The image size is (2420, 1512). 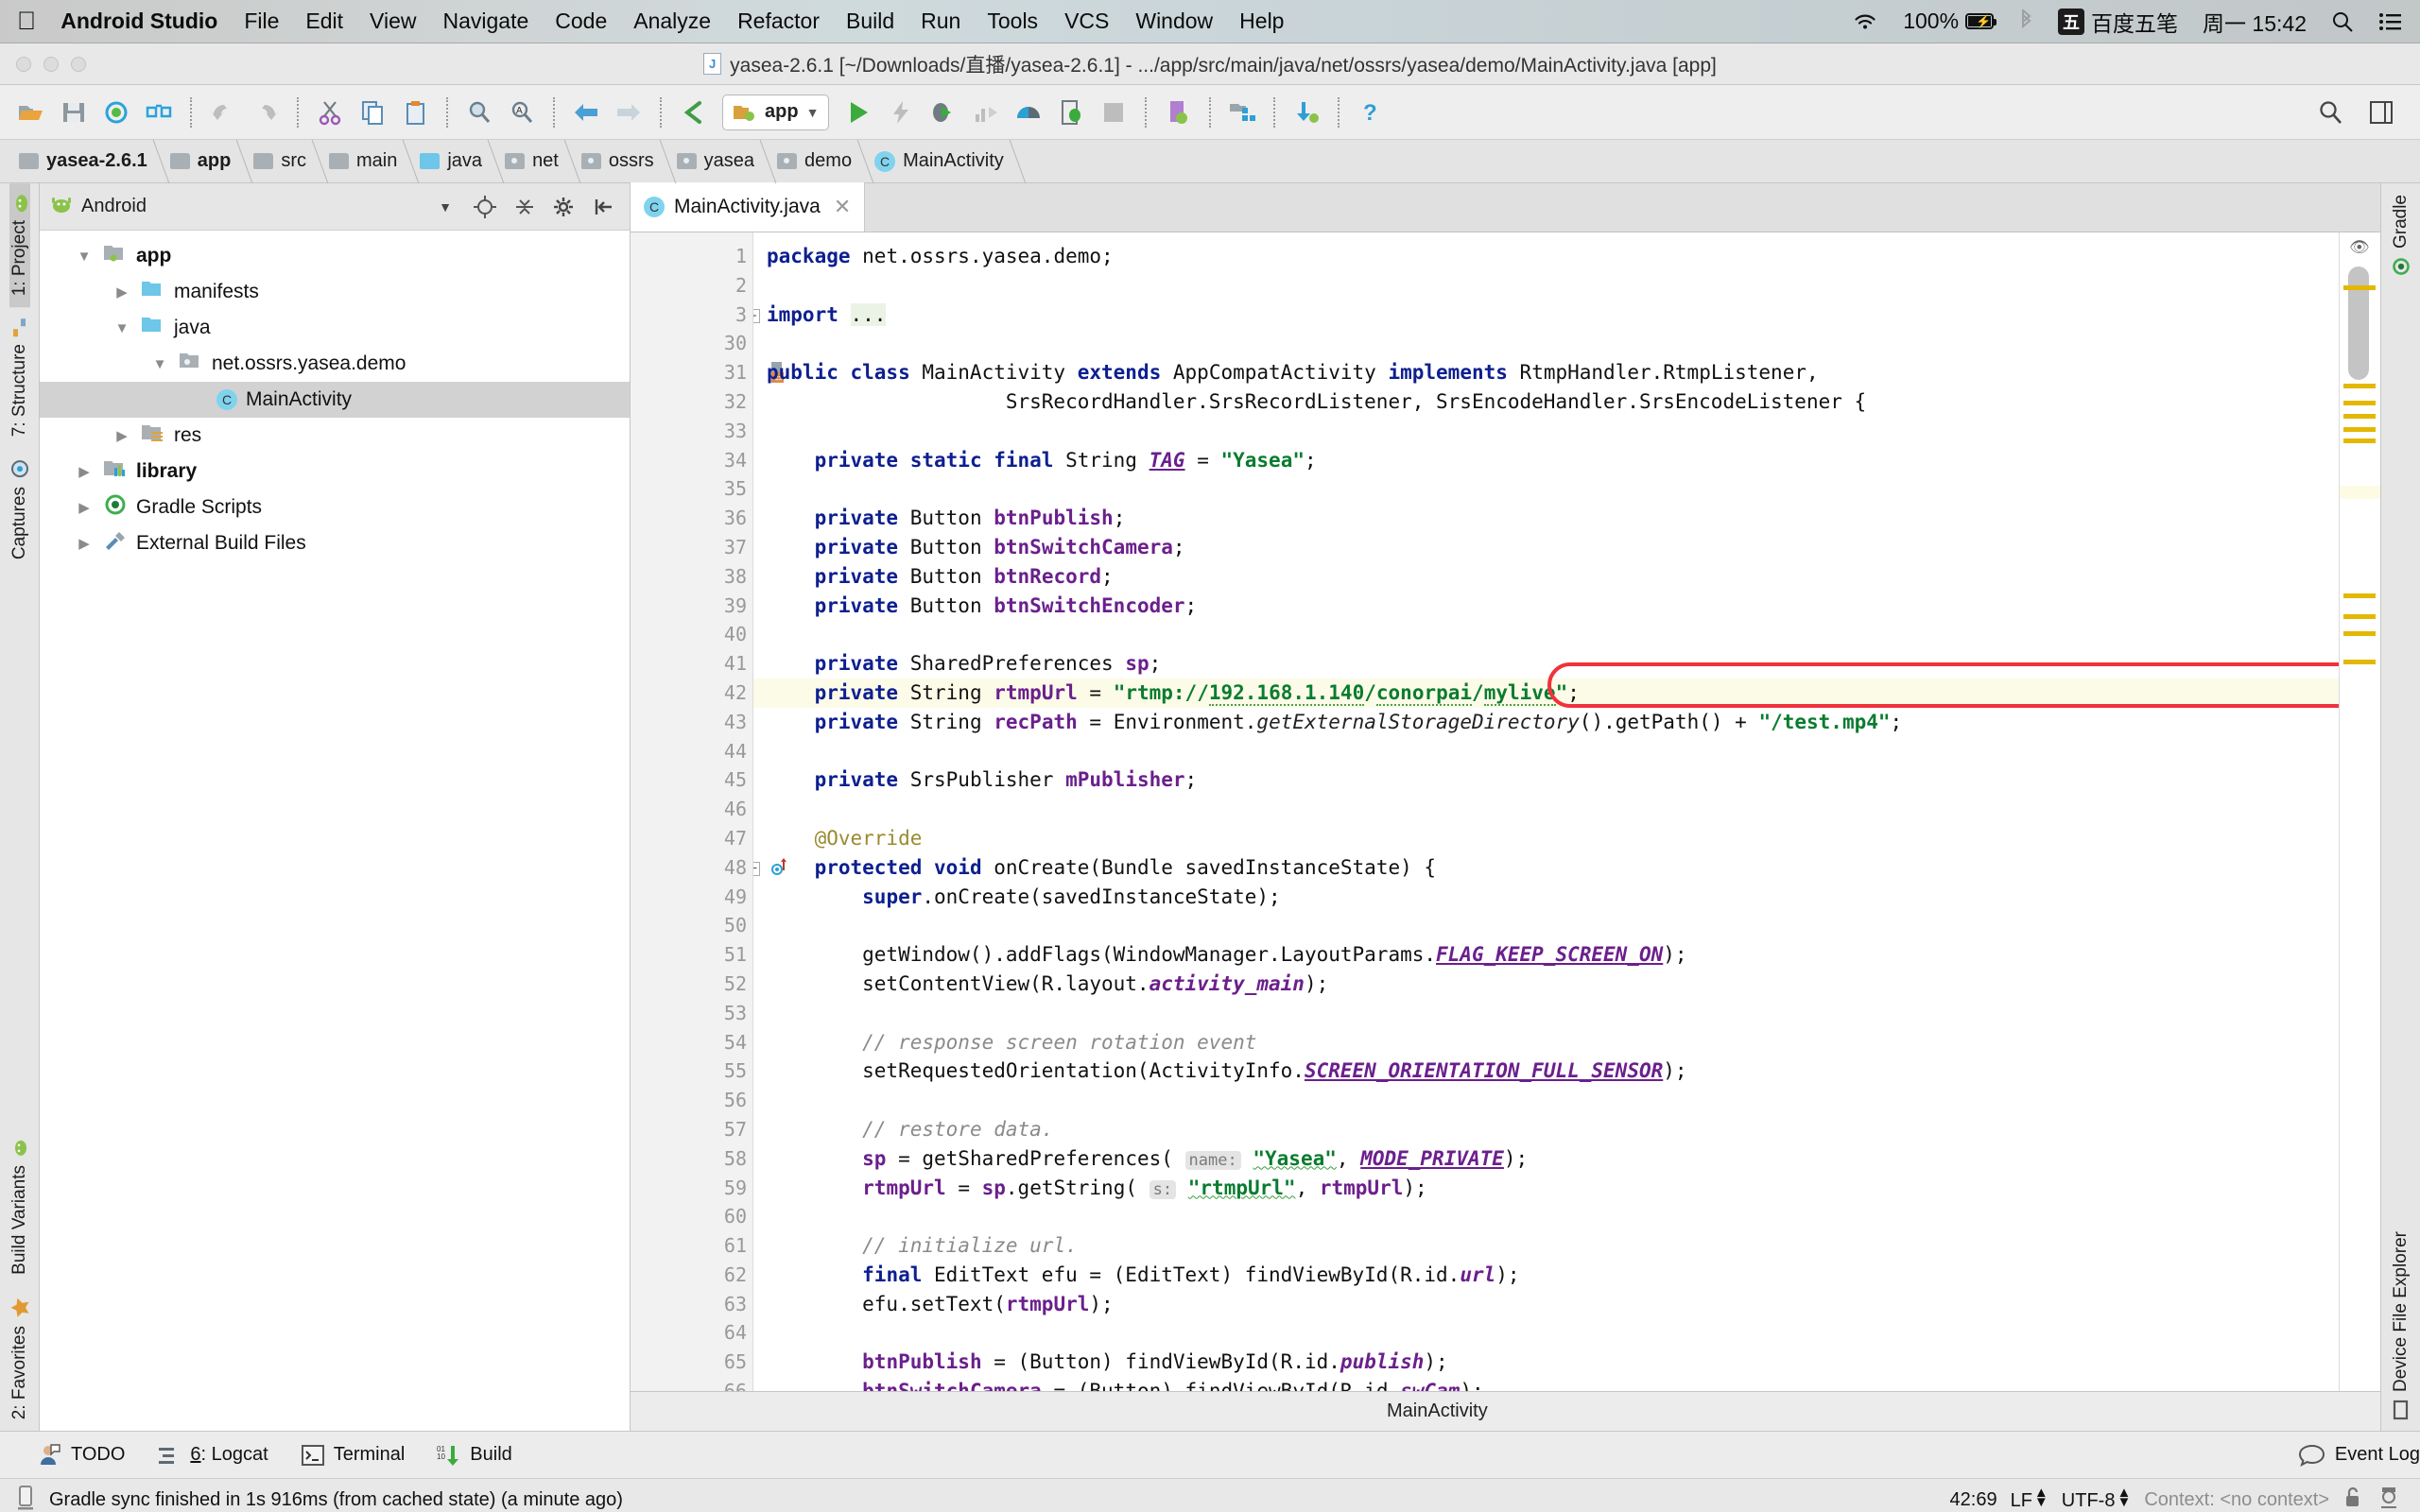 I want to click on breadcrumb-item-net: net, so click(x=533, y=161).